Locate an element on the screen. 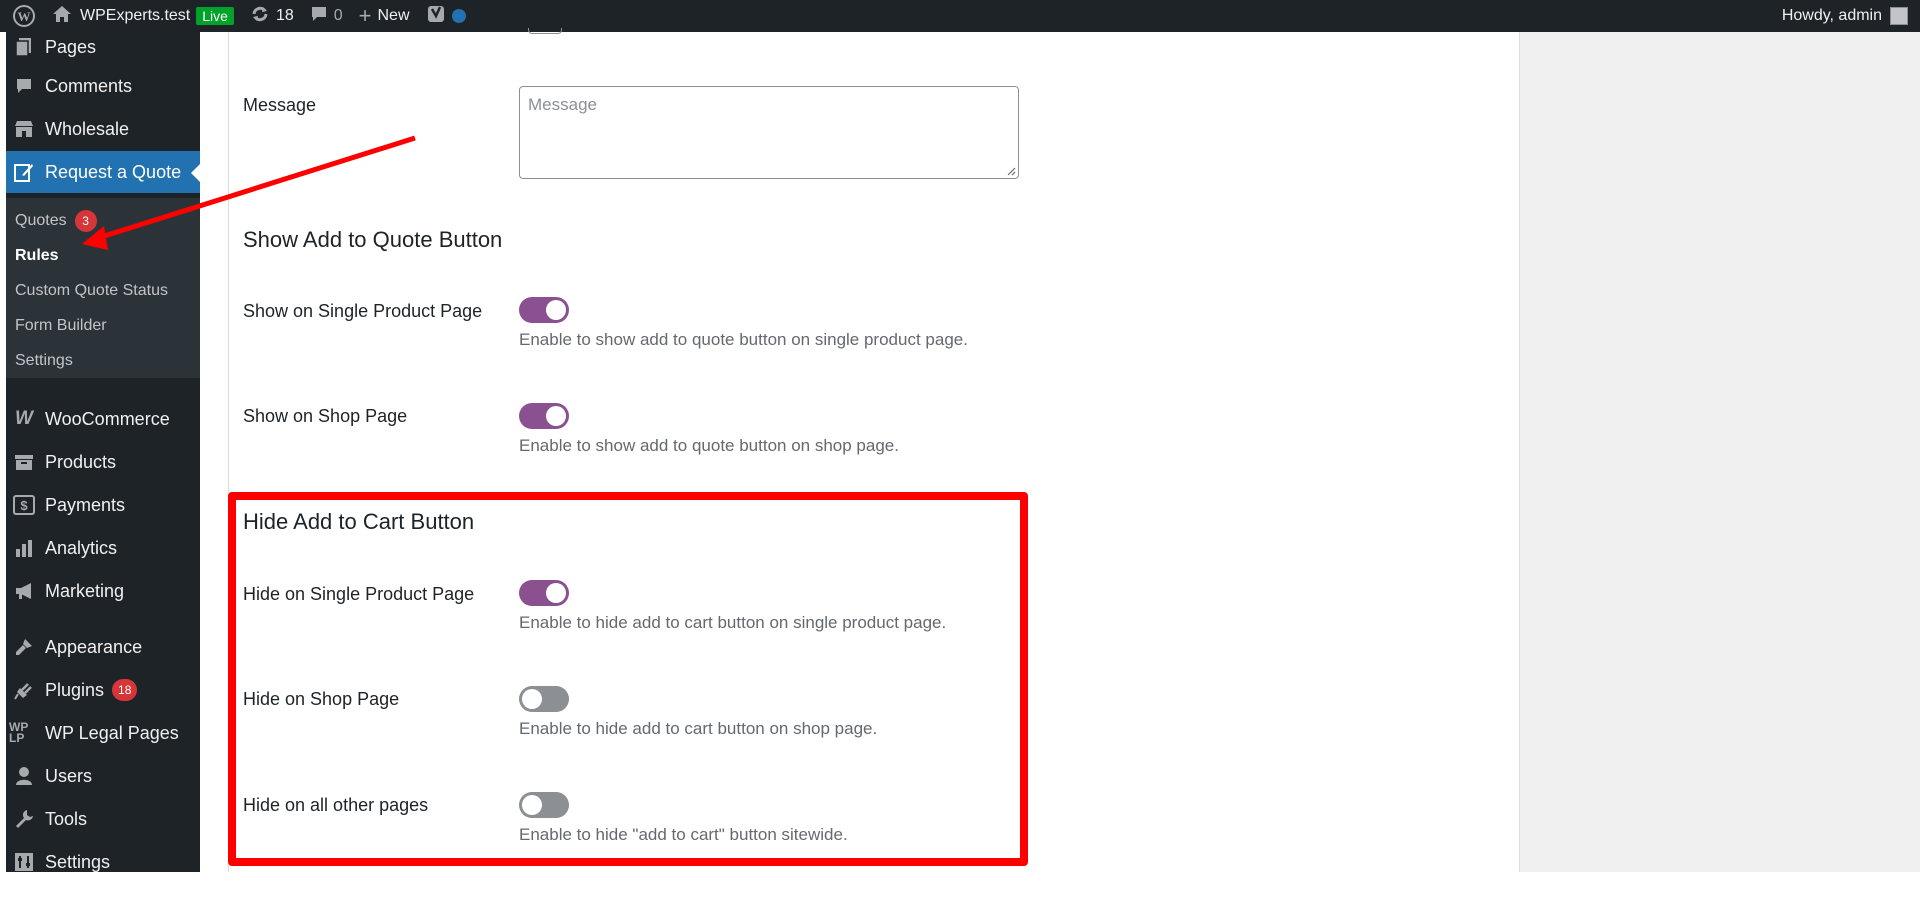 The image size is (1920, 898). new-label: New is located at coordinates (393, 15).